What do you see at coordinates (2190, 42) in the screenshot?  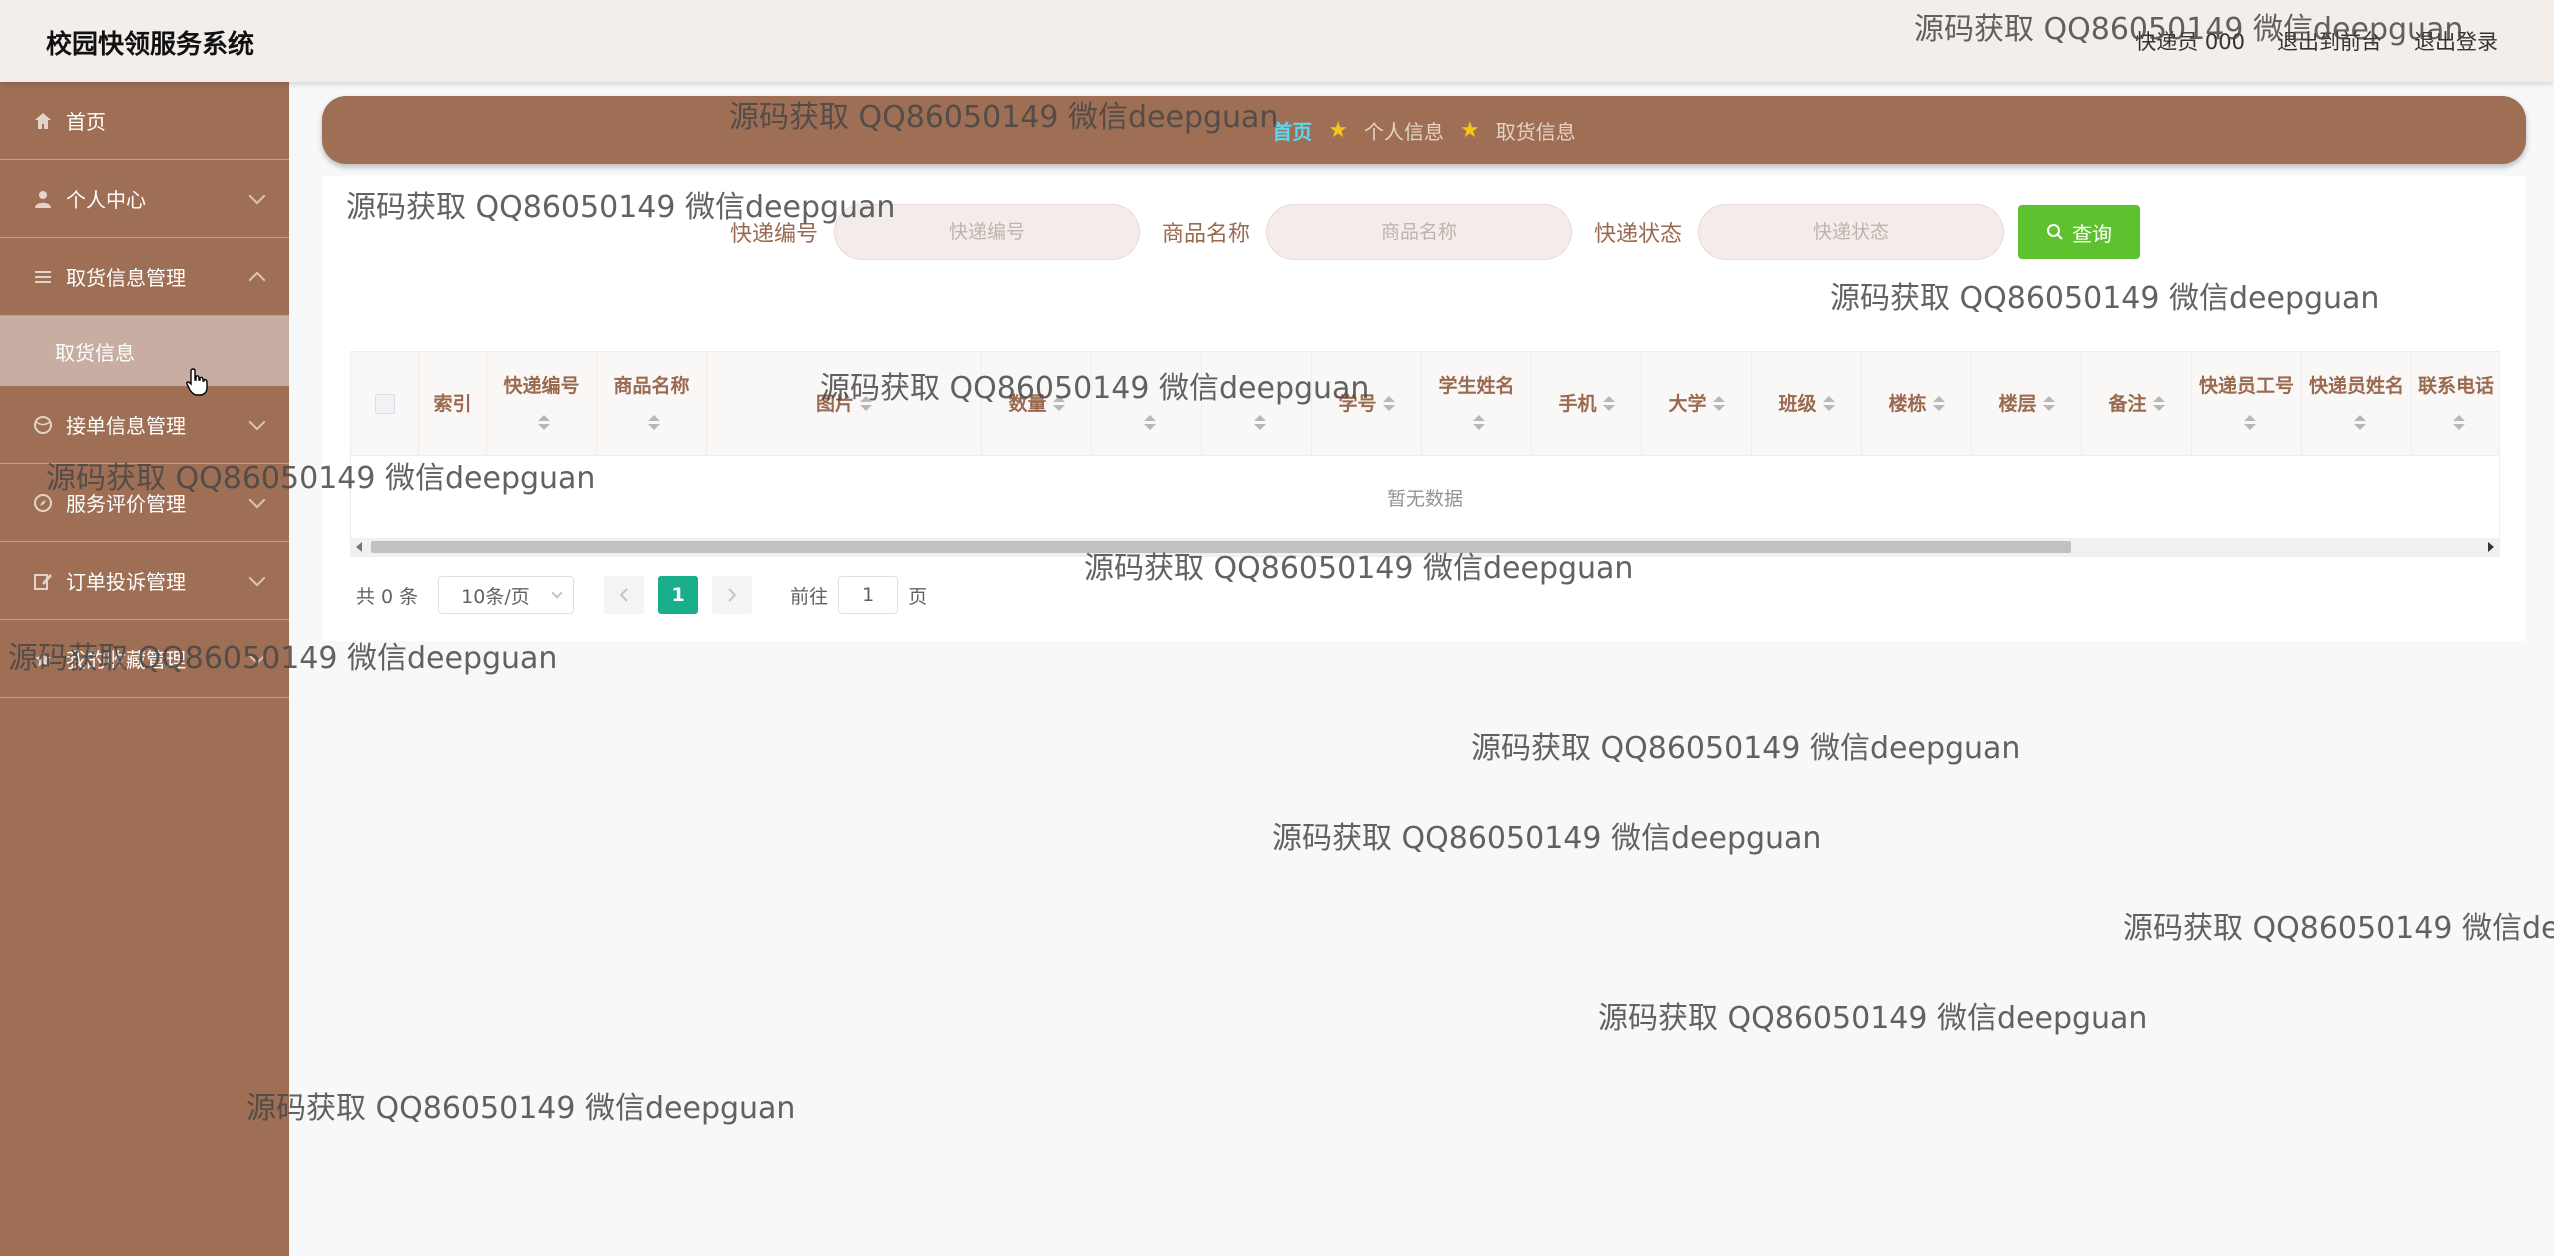 I see `current-user-label: 快递员 000` at bounding box center [2190, 42].